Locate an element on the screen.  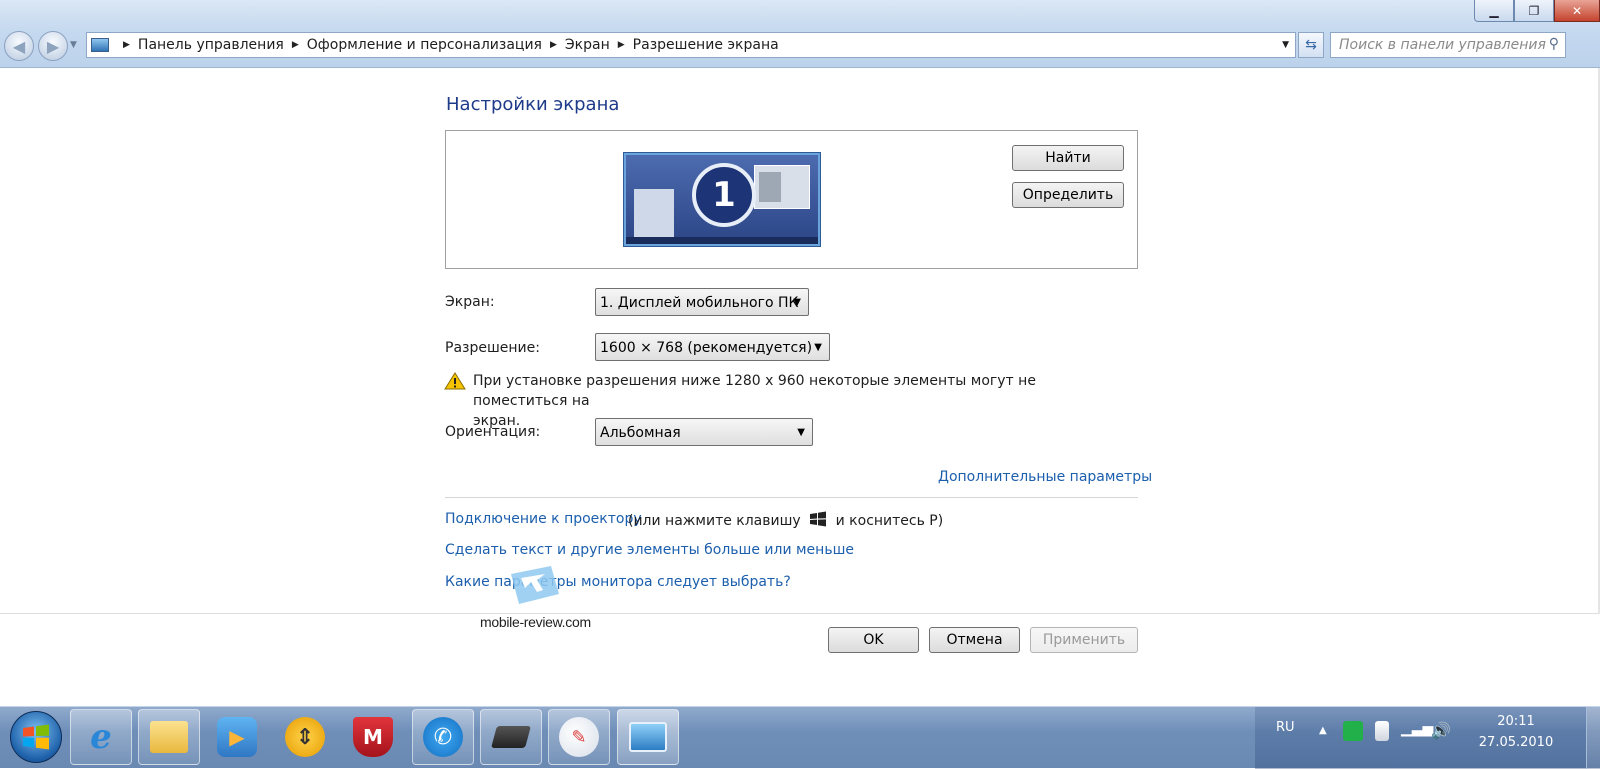
restore-button: ❐ is located at coordinates (1534, 11).